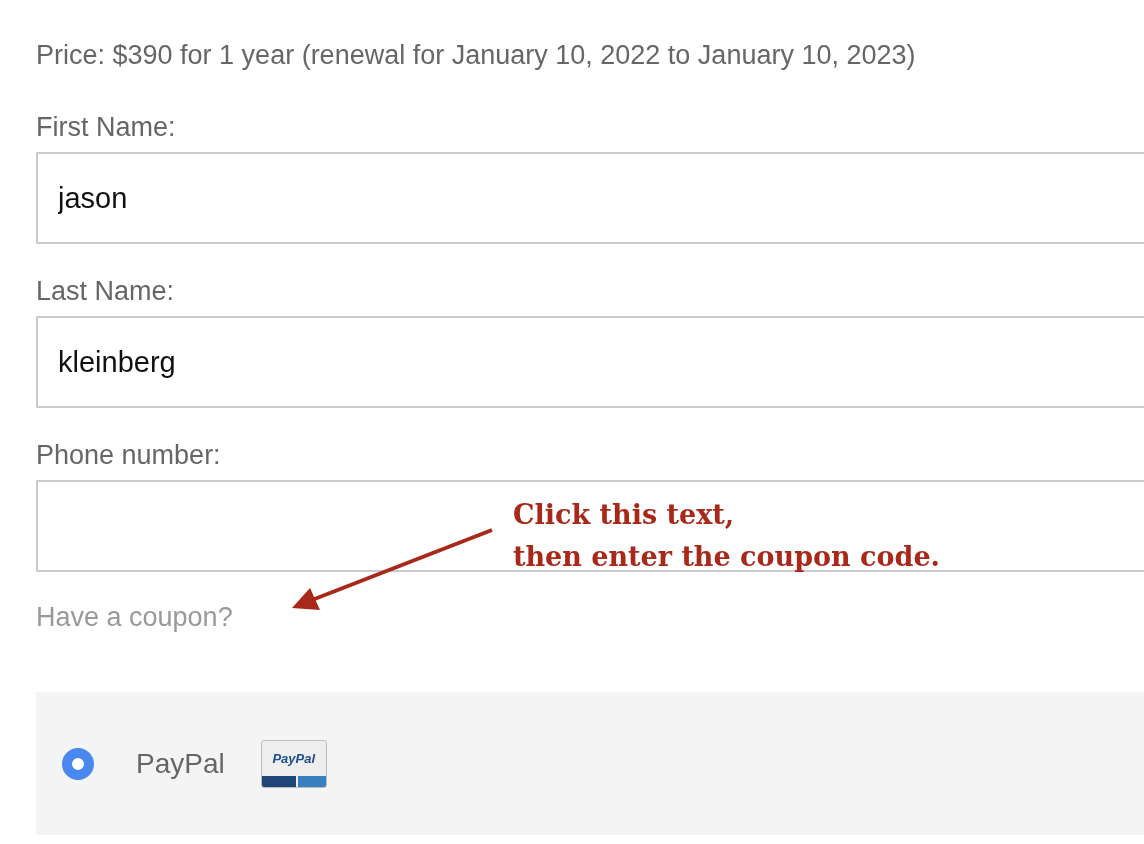 This screenshot has height=844, width=1144. What do you see at coordinates (726, 536) in the screenshot?
I see `annotation-text: Click this text, then enter the coupon code.` at bounding box center [726, 536].